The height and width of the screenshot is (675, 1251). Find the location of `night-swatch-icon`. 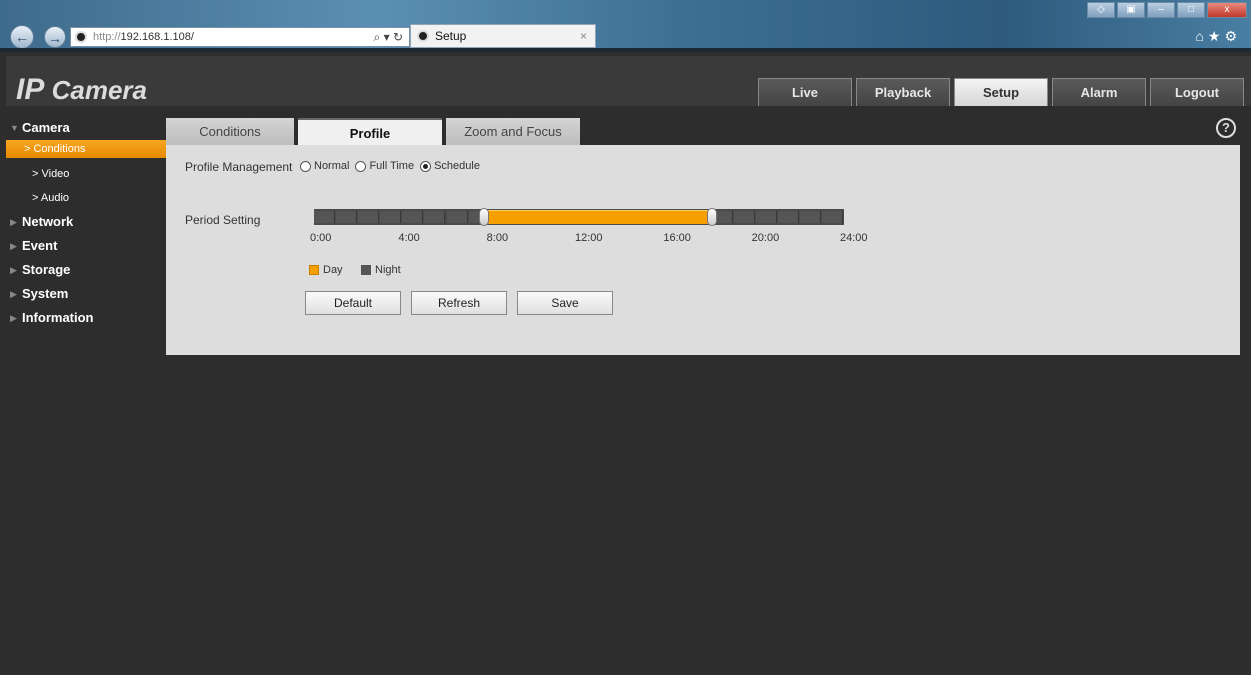

night-swatch-icon is located at coordinates (366, 270).